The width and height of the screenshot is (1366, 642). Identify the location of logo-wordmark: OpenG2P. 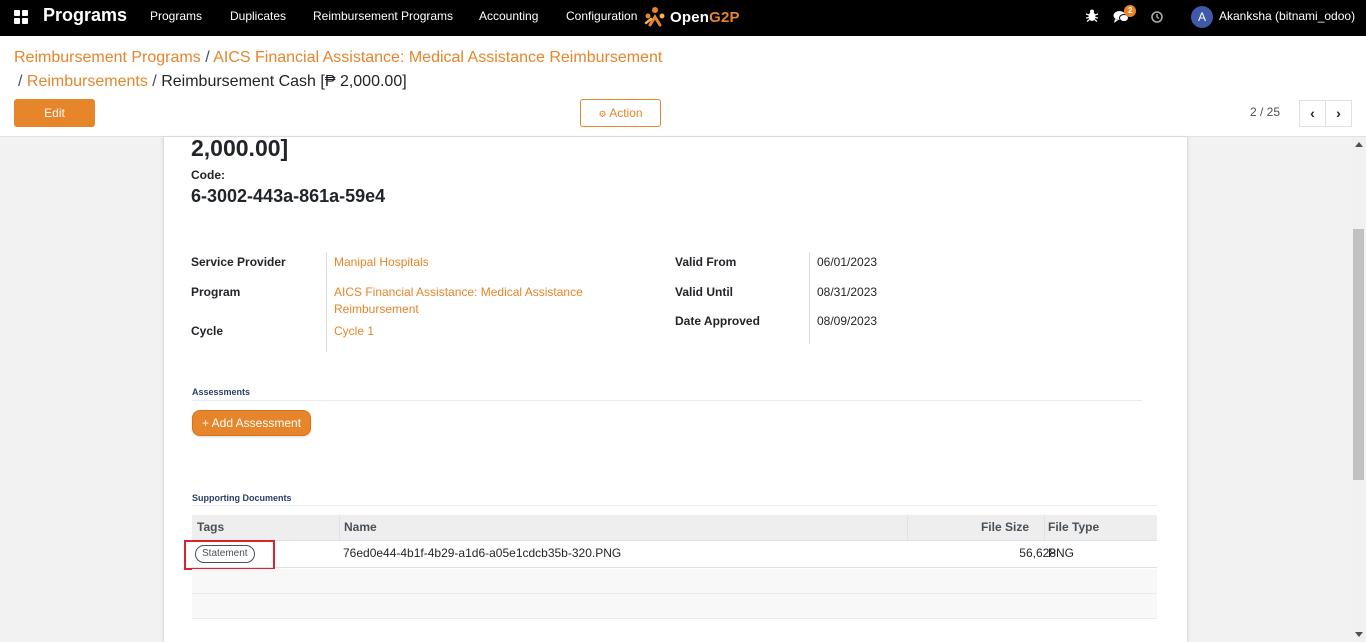
(705, 17).